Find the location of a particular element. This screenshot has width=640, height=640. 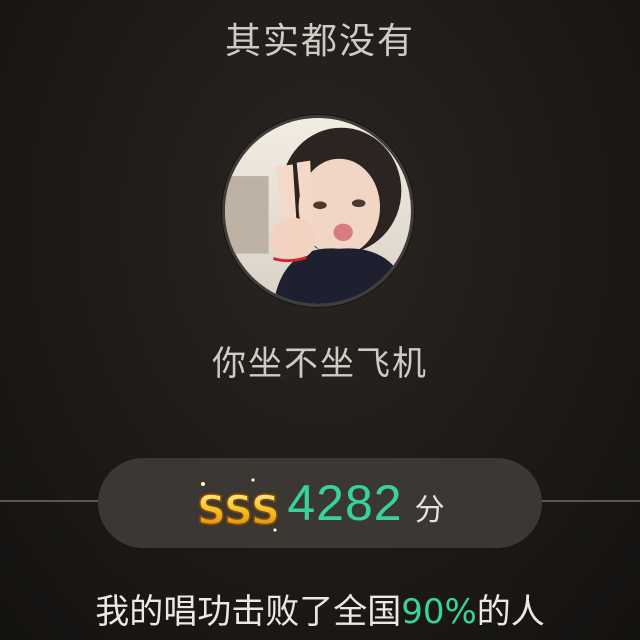

sss-grade-icon: SSS is located at coordinates (239, 506).